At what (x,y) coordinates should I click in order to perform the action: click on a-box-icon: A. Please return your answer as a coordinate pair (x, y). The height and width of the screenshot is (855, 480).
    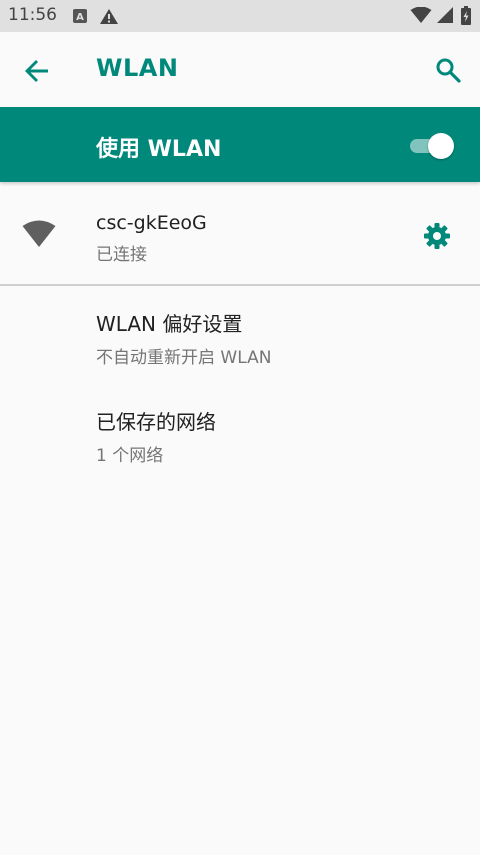
    Looking at the image, I should click on (80, 18).